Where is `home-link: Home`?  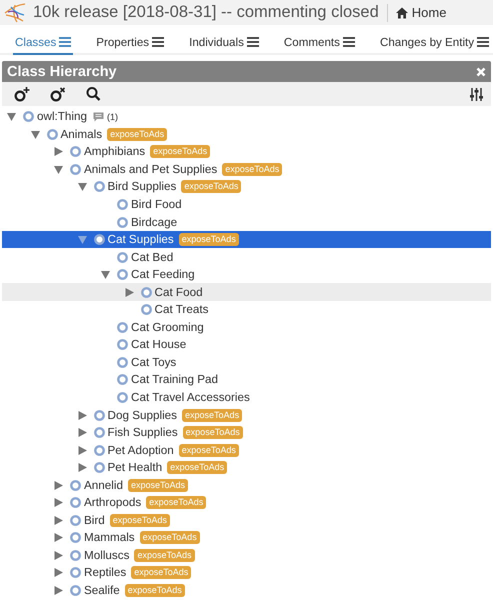
home-link: Home is located at coordinates (421, 12).